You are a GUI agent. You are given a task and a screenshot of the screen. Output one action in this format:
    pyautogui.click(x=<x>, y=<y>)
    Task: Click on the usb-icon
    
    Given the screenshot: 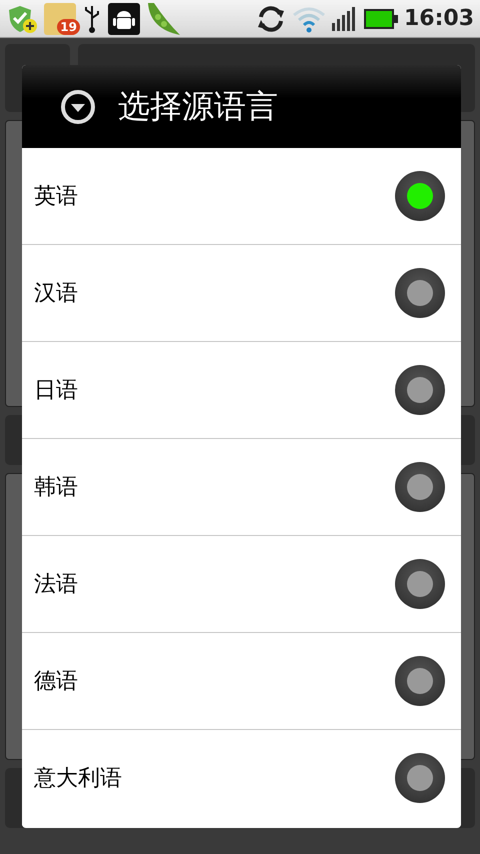 What is the action you would take?
    pyautogui.click(x=92, y=19)
    